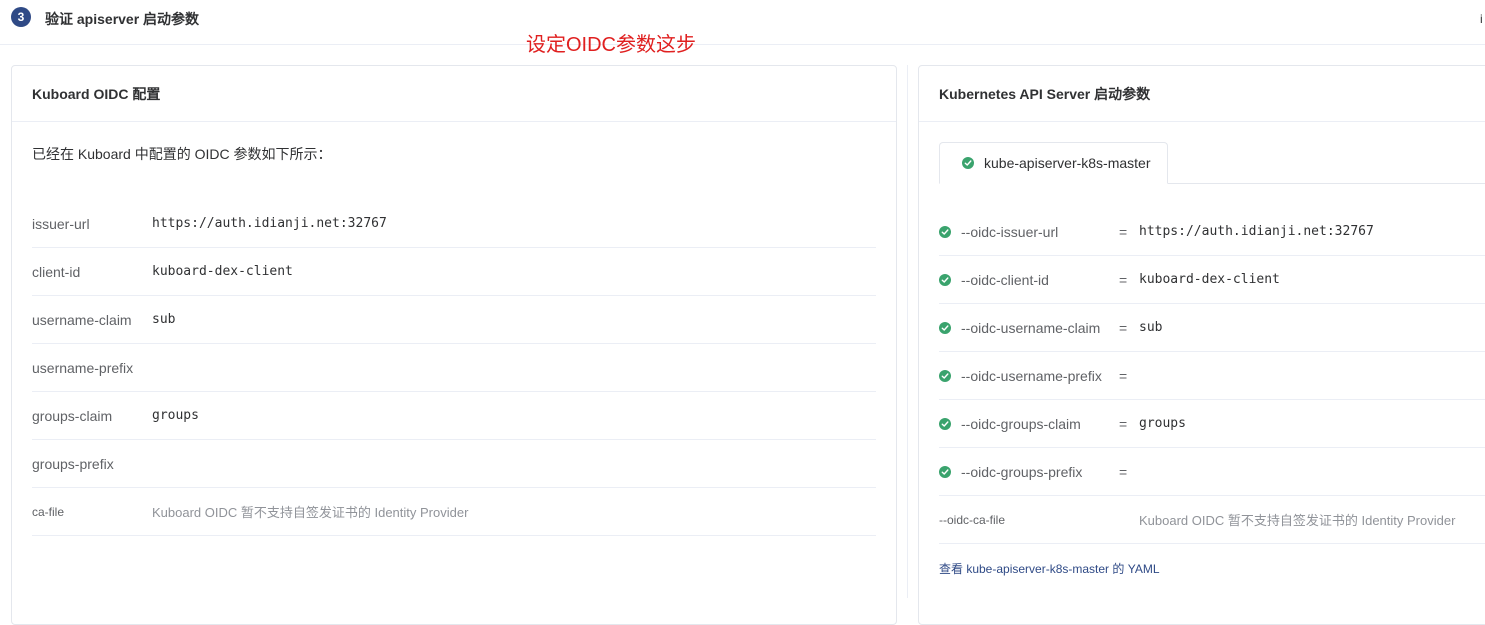 Image resolution: width=1485 pixels, height=625 pixels. I want to click on param-key: ca-file, so click(48, 511).